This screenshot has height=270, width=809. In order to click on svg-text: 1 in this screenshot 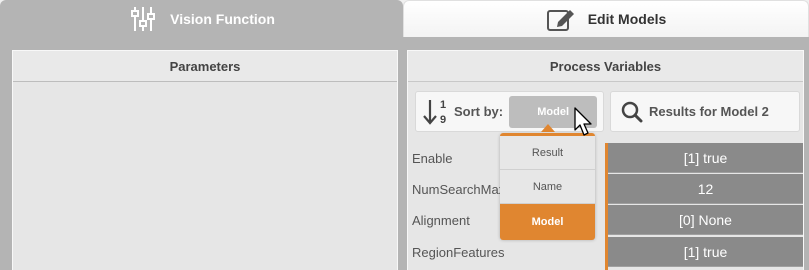, I will do `click(443, 105)`.